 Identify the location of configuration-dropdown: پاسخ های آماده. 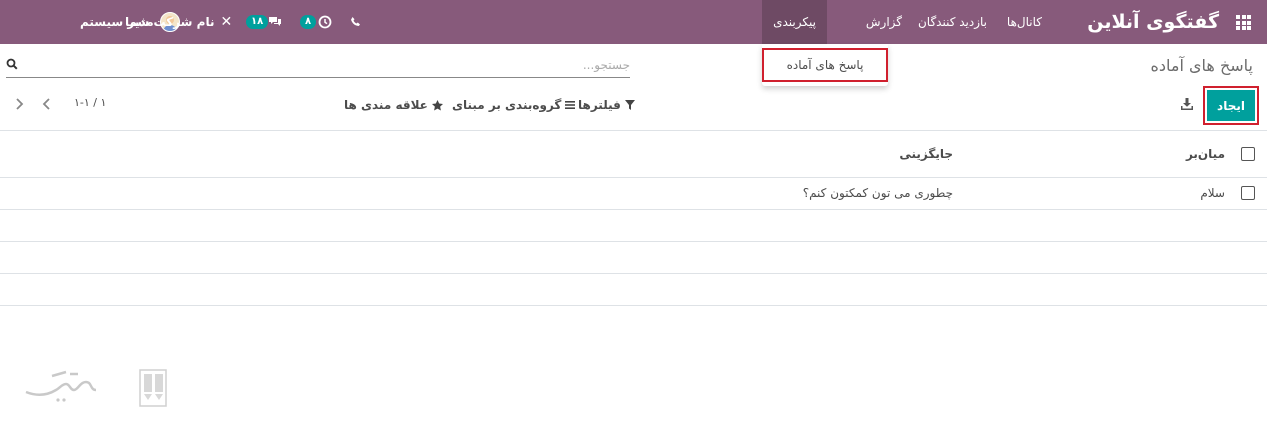
(825, 65).